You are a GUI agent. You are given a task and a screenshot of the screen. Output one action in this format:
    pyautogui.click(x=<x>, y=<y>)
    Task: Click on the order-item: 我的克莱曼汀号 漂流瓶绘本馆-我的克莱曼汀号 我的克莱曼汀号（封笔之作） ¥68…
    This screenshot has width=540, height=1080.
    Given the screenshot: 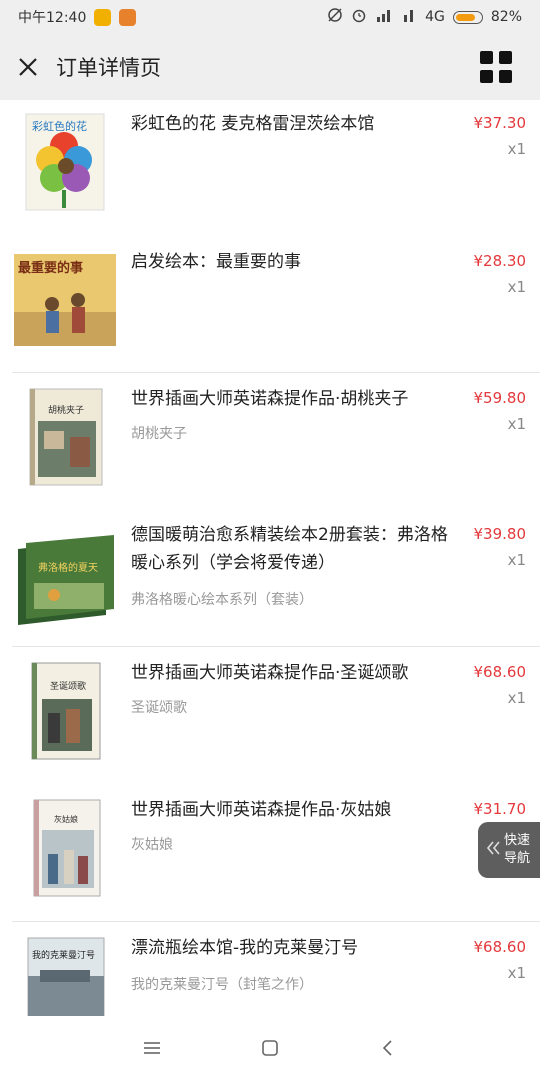 What is the action you would take?
    pyautogui.click(x=270, y=969)
    